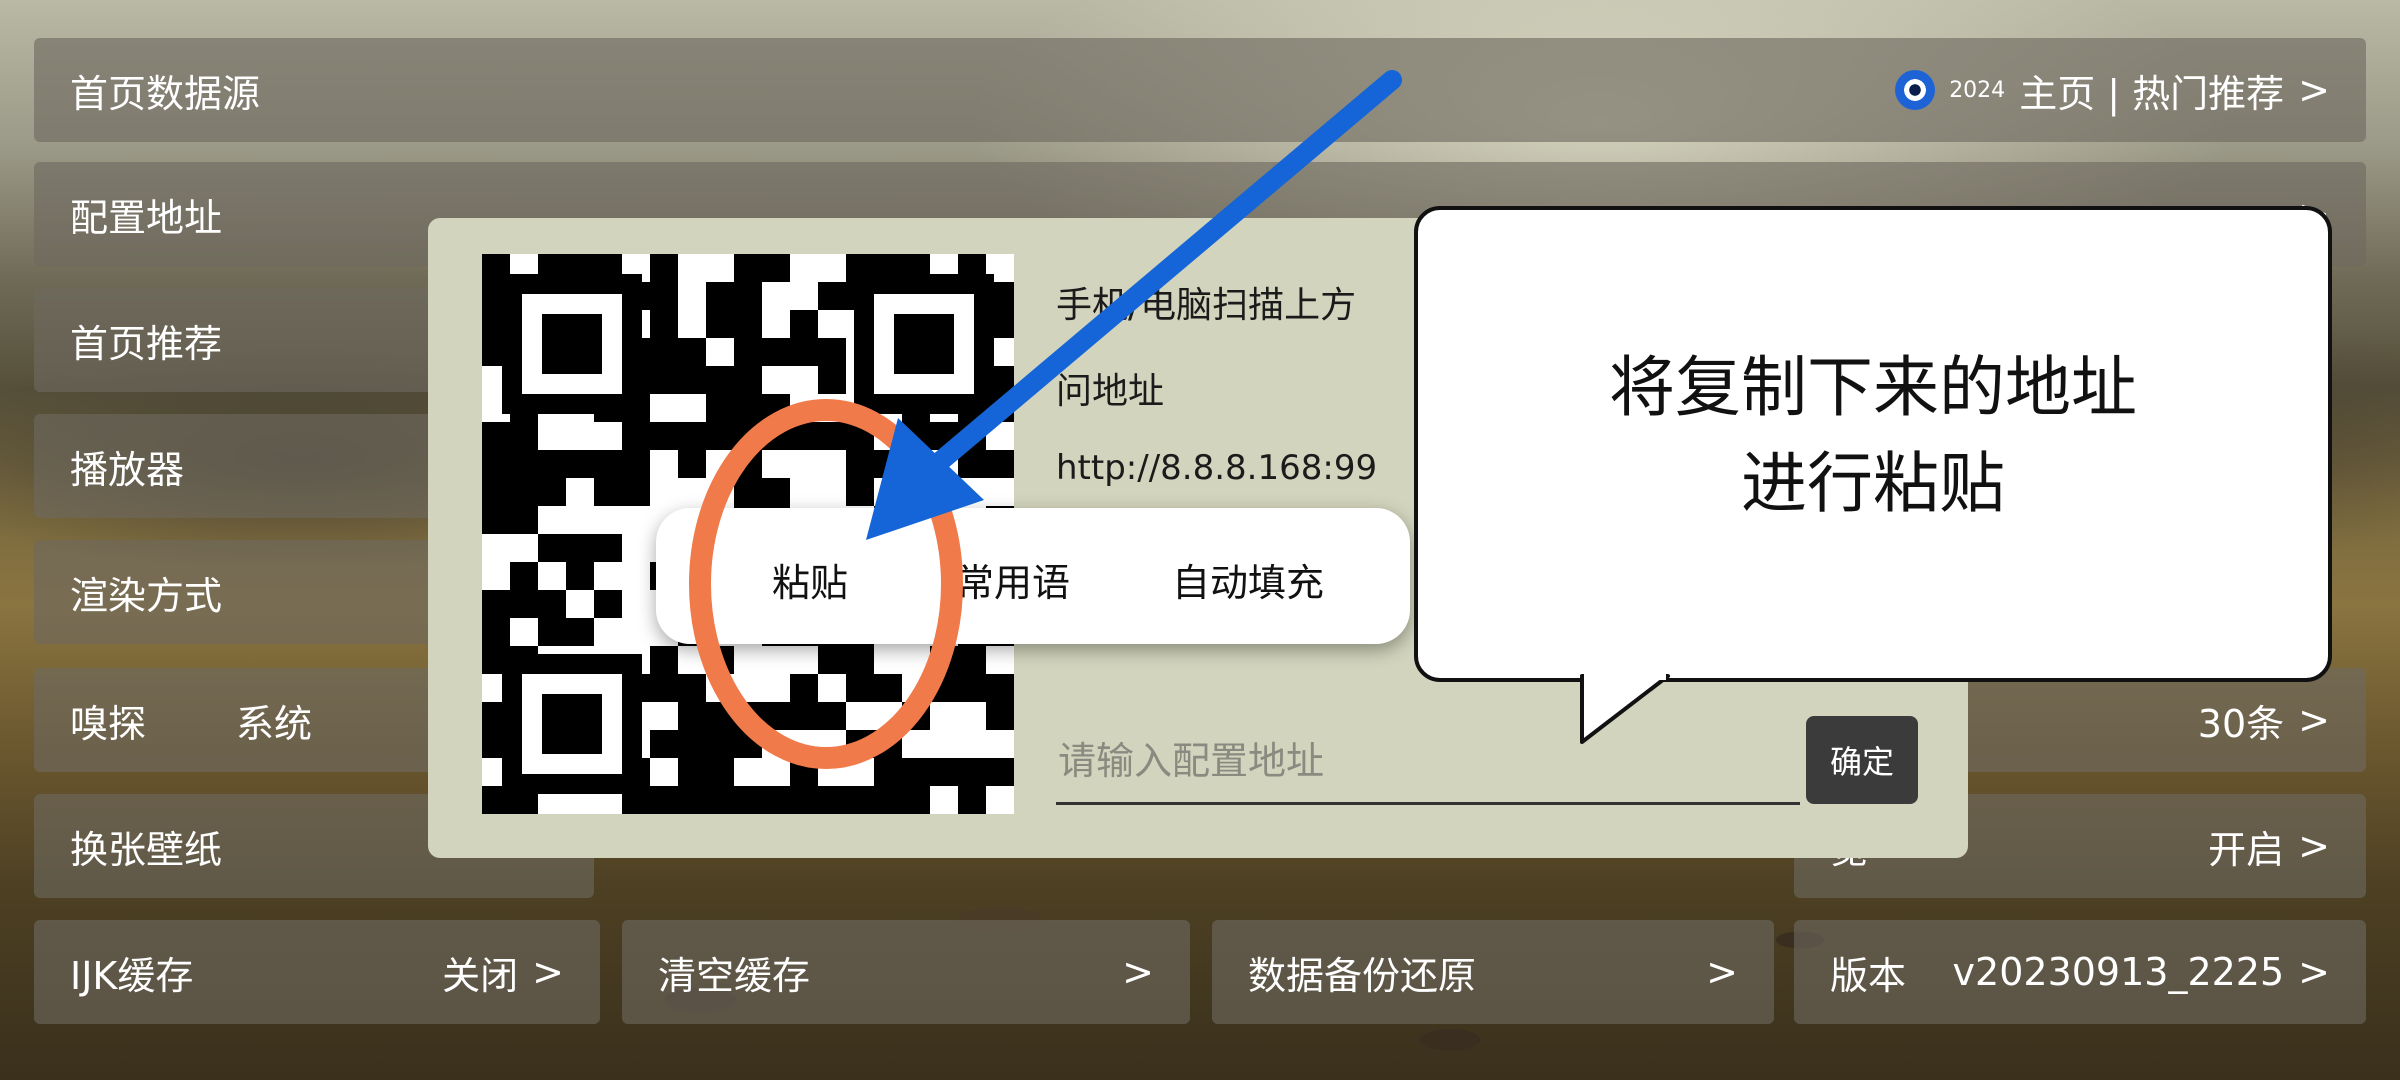  What do you see at coordinates (1873, 436) in the screenshot?
I see `callout-text: 将复制下来的地址 进行粘贴` at bounding box center [1873, 436].